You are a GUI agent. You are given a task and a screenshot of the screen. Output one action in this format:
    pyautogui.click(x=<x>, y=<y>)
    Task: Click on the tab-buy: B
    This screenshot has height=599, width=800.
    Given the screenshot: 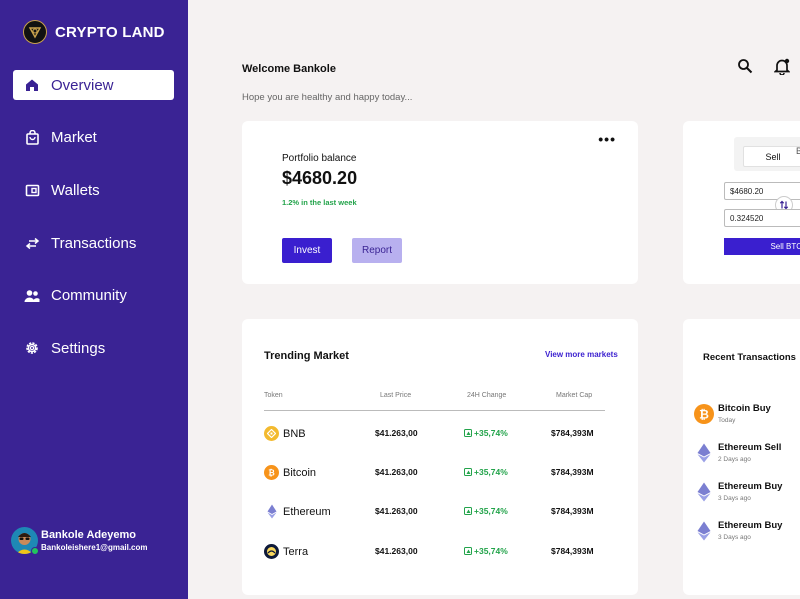 What is the action you would take?
    pyautogui.click(x=798, y=151)
    